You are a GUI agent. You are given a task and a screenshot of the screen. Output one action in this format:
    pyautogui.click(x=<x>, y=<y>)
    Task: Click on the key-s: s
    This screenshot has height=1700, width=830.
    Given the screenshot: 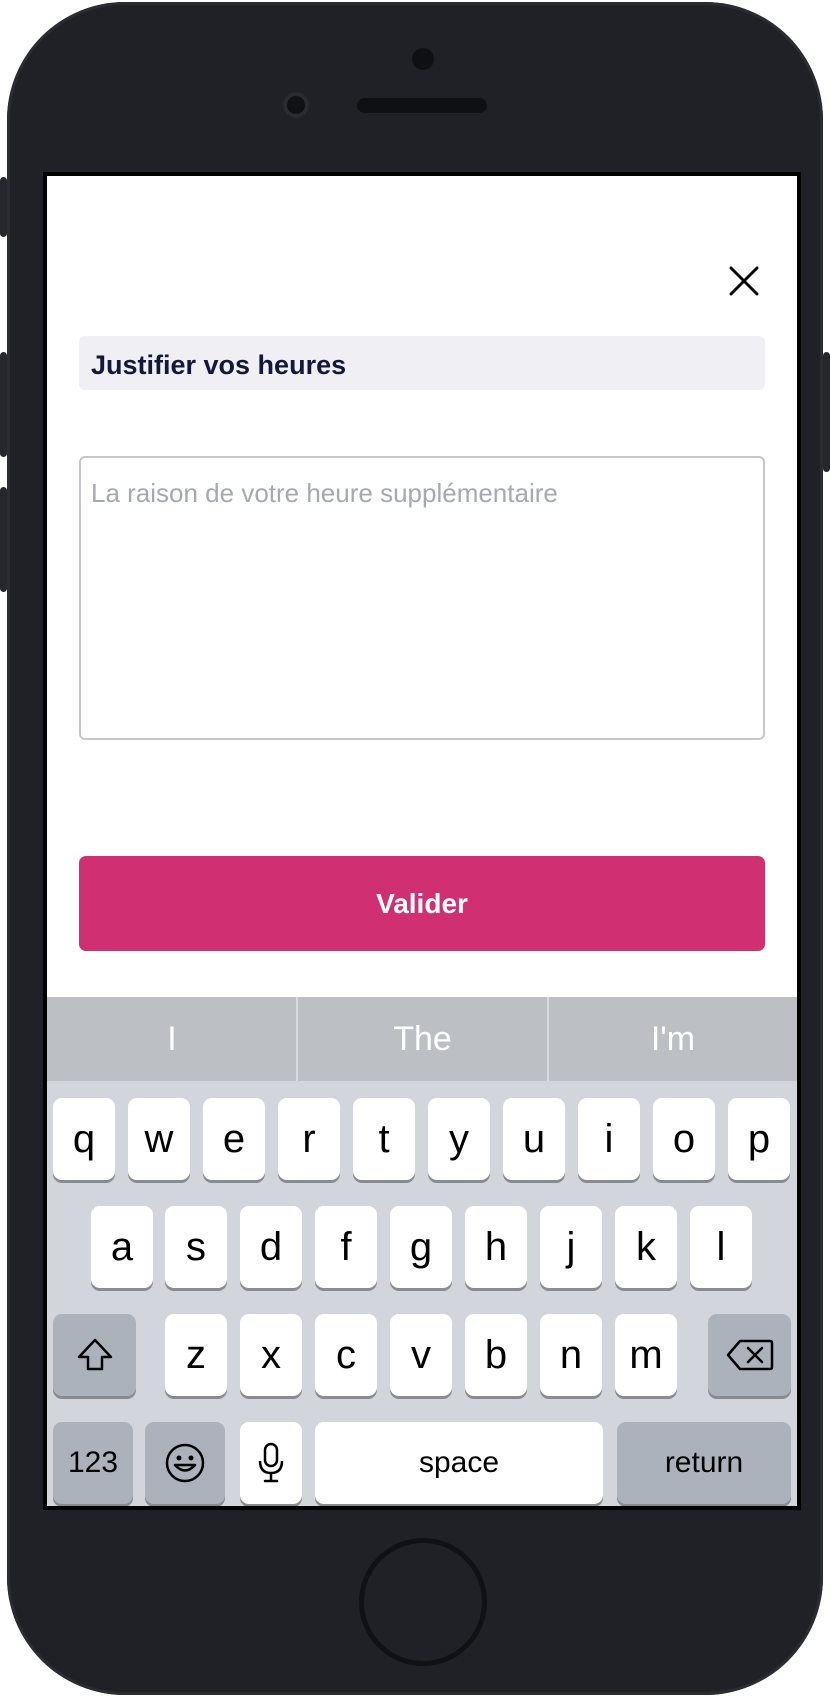 What is the action you would take?
    pyautogui.click(x=196, y=1247)
    